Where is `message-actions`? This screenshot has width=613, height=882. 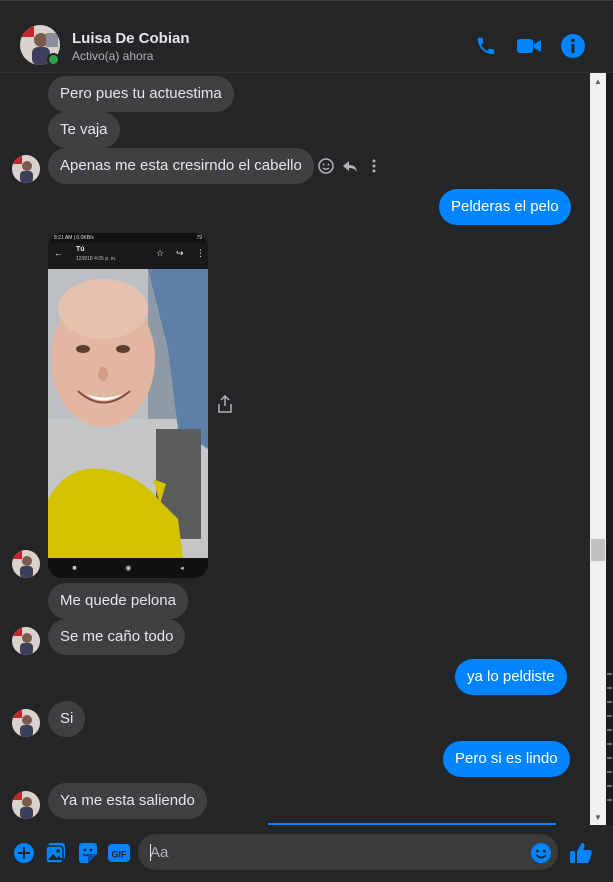 message-actions is located at coordinates (350, 166).